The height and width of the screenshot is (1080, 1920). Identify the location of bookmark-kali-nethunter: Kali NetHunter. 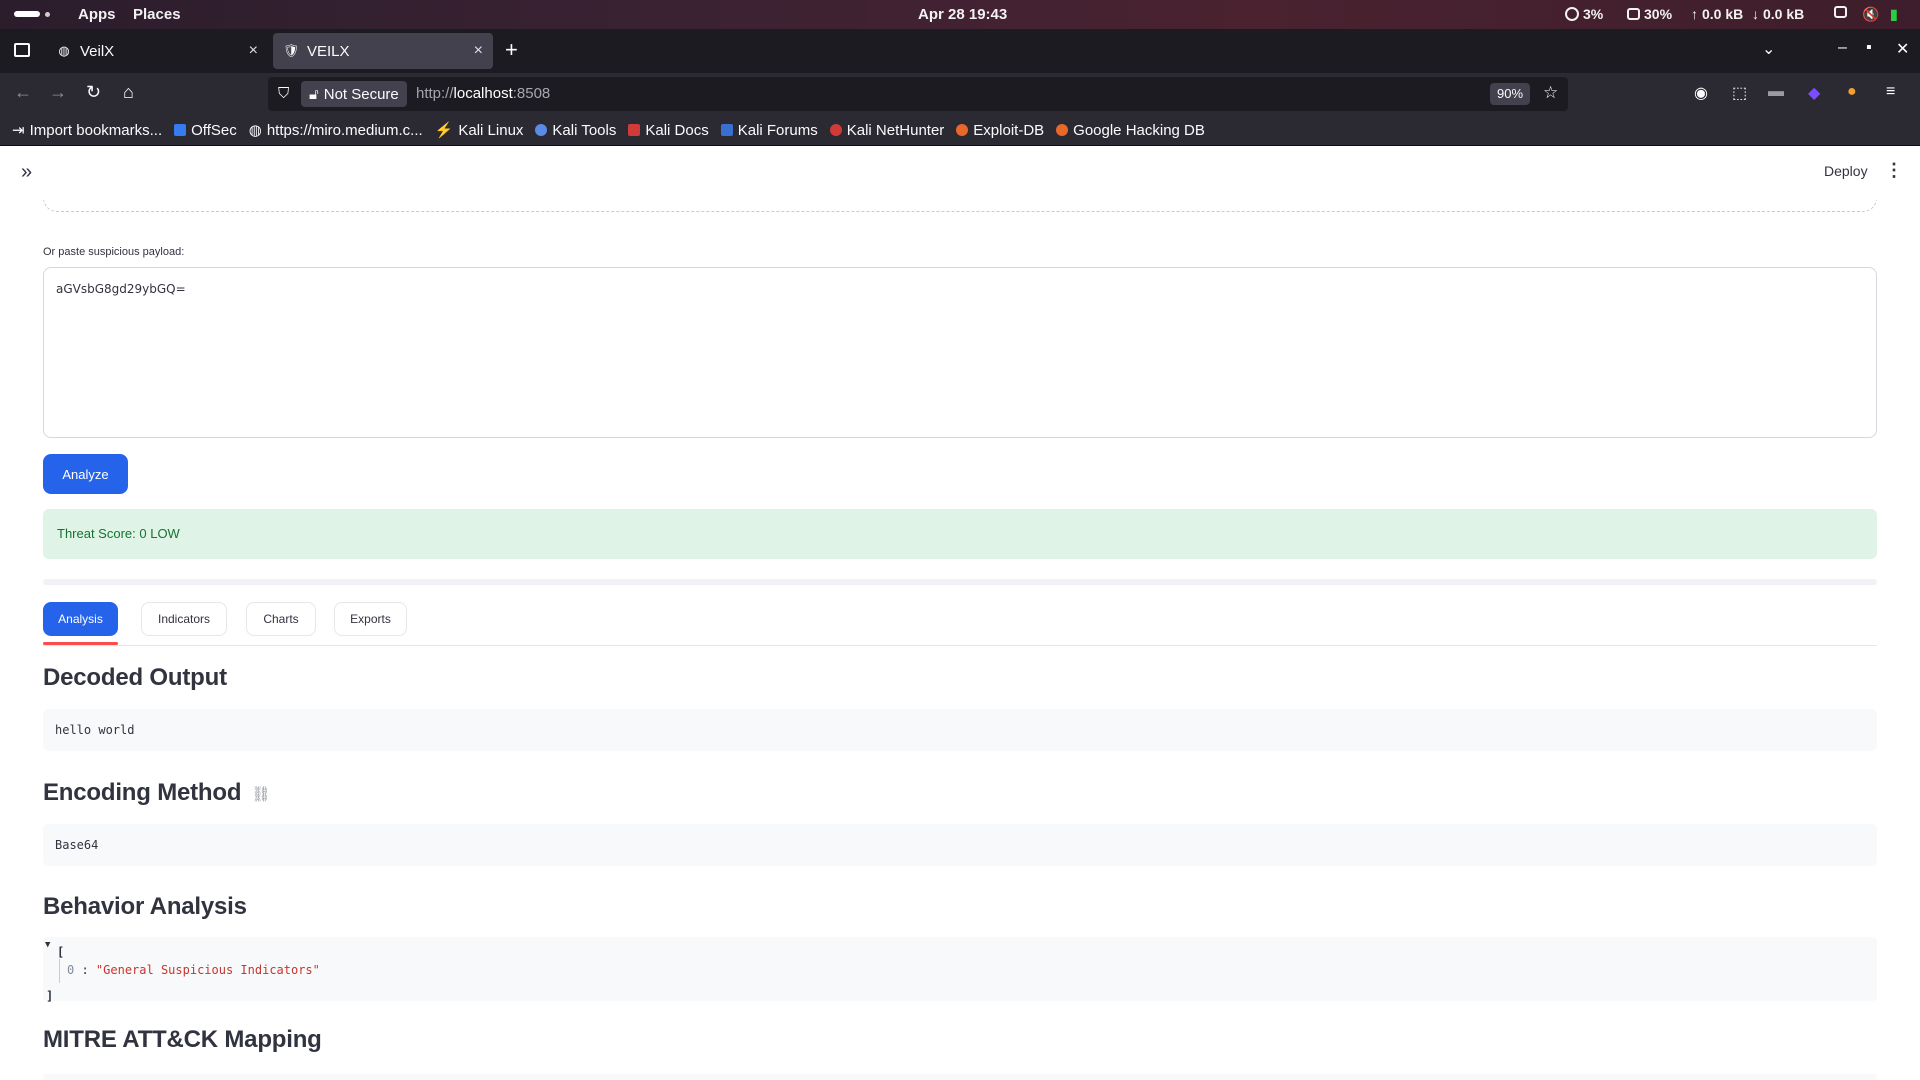
(886, 130).